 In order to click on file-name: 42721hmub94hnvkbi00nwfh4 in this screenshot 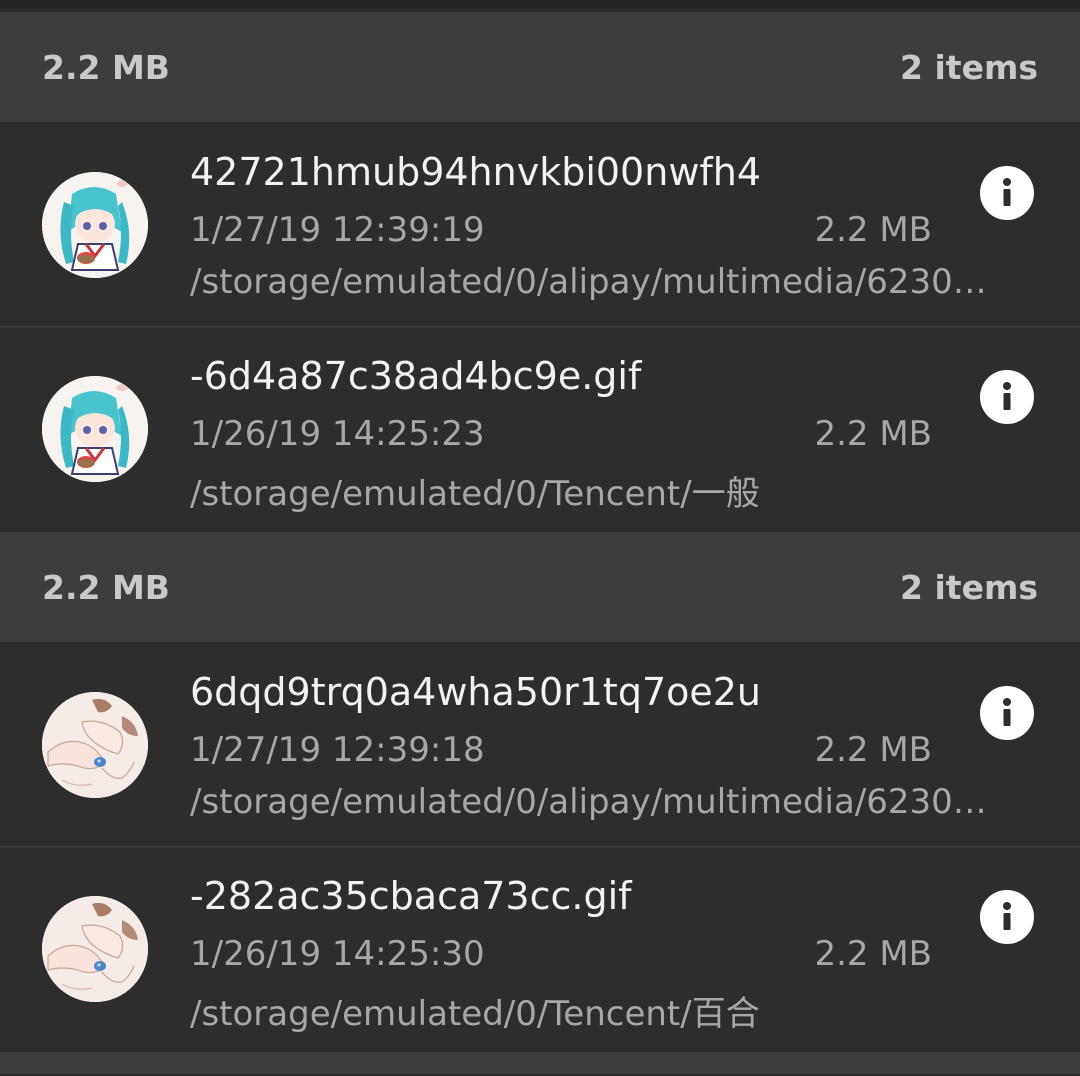, I will do `click(476, 172)`.